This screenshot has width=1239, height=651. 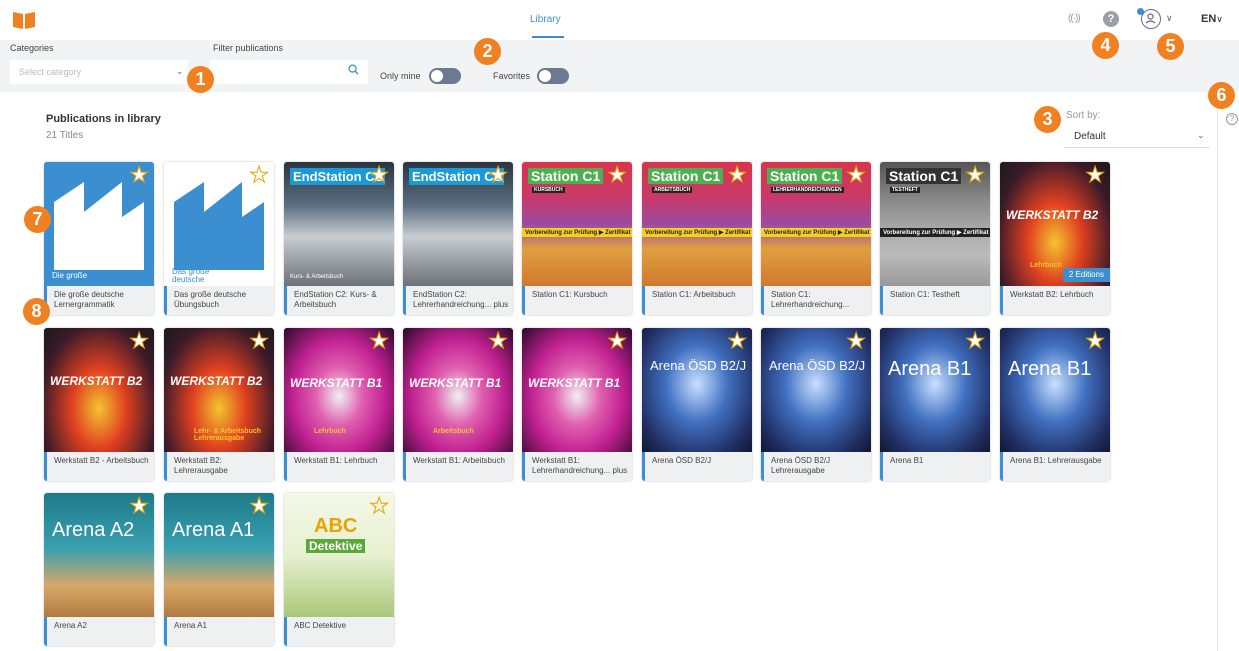 What do you see at coordinates (458, 224) in the screenshot?
I see `book-cover: EndStation C2 ★` at bounding box center [458, 224].